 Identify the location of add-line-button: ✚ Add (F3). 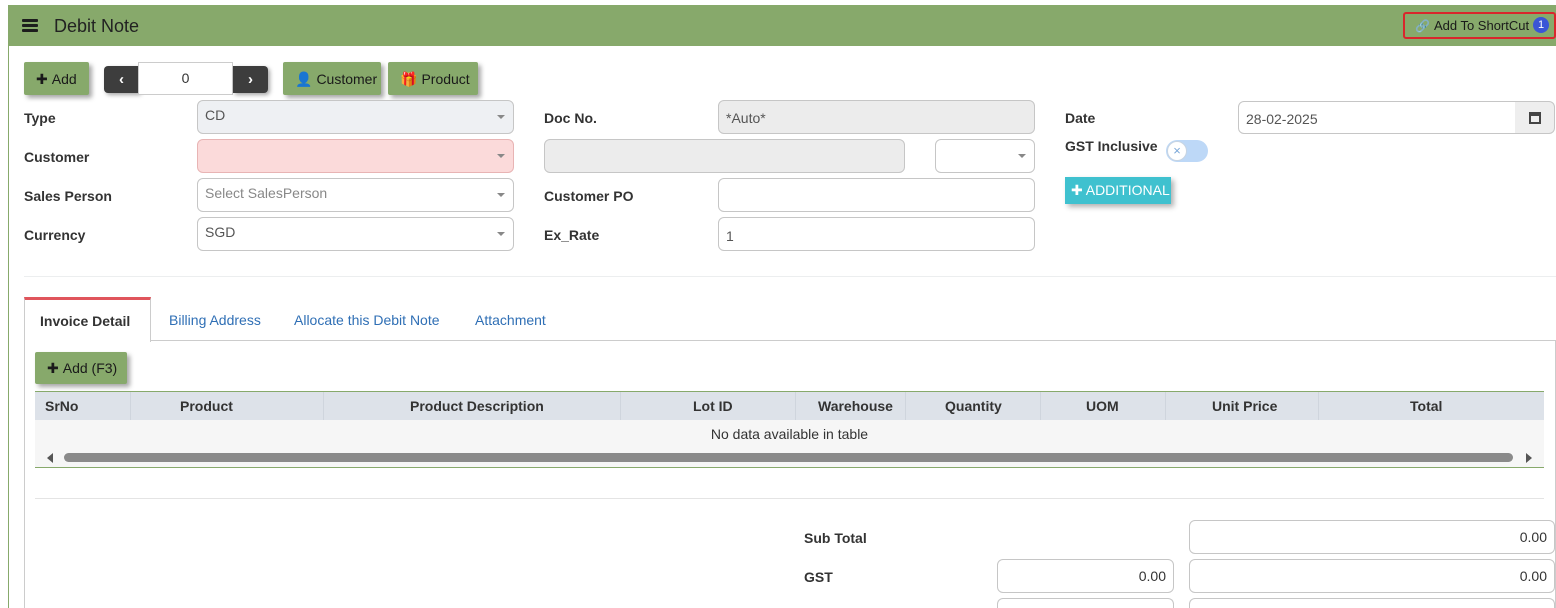
(81, 368).